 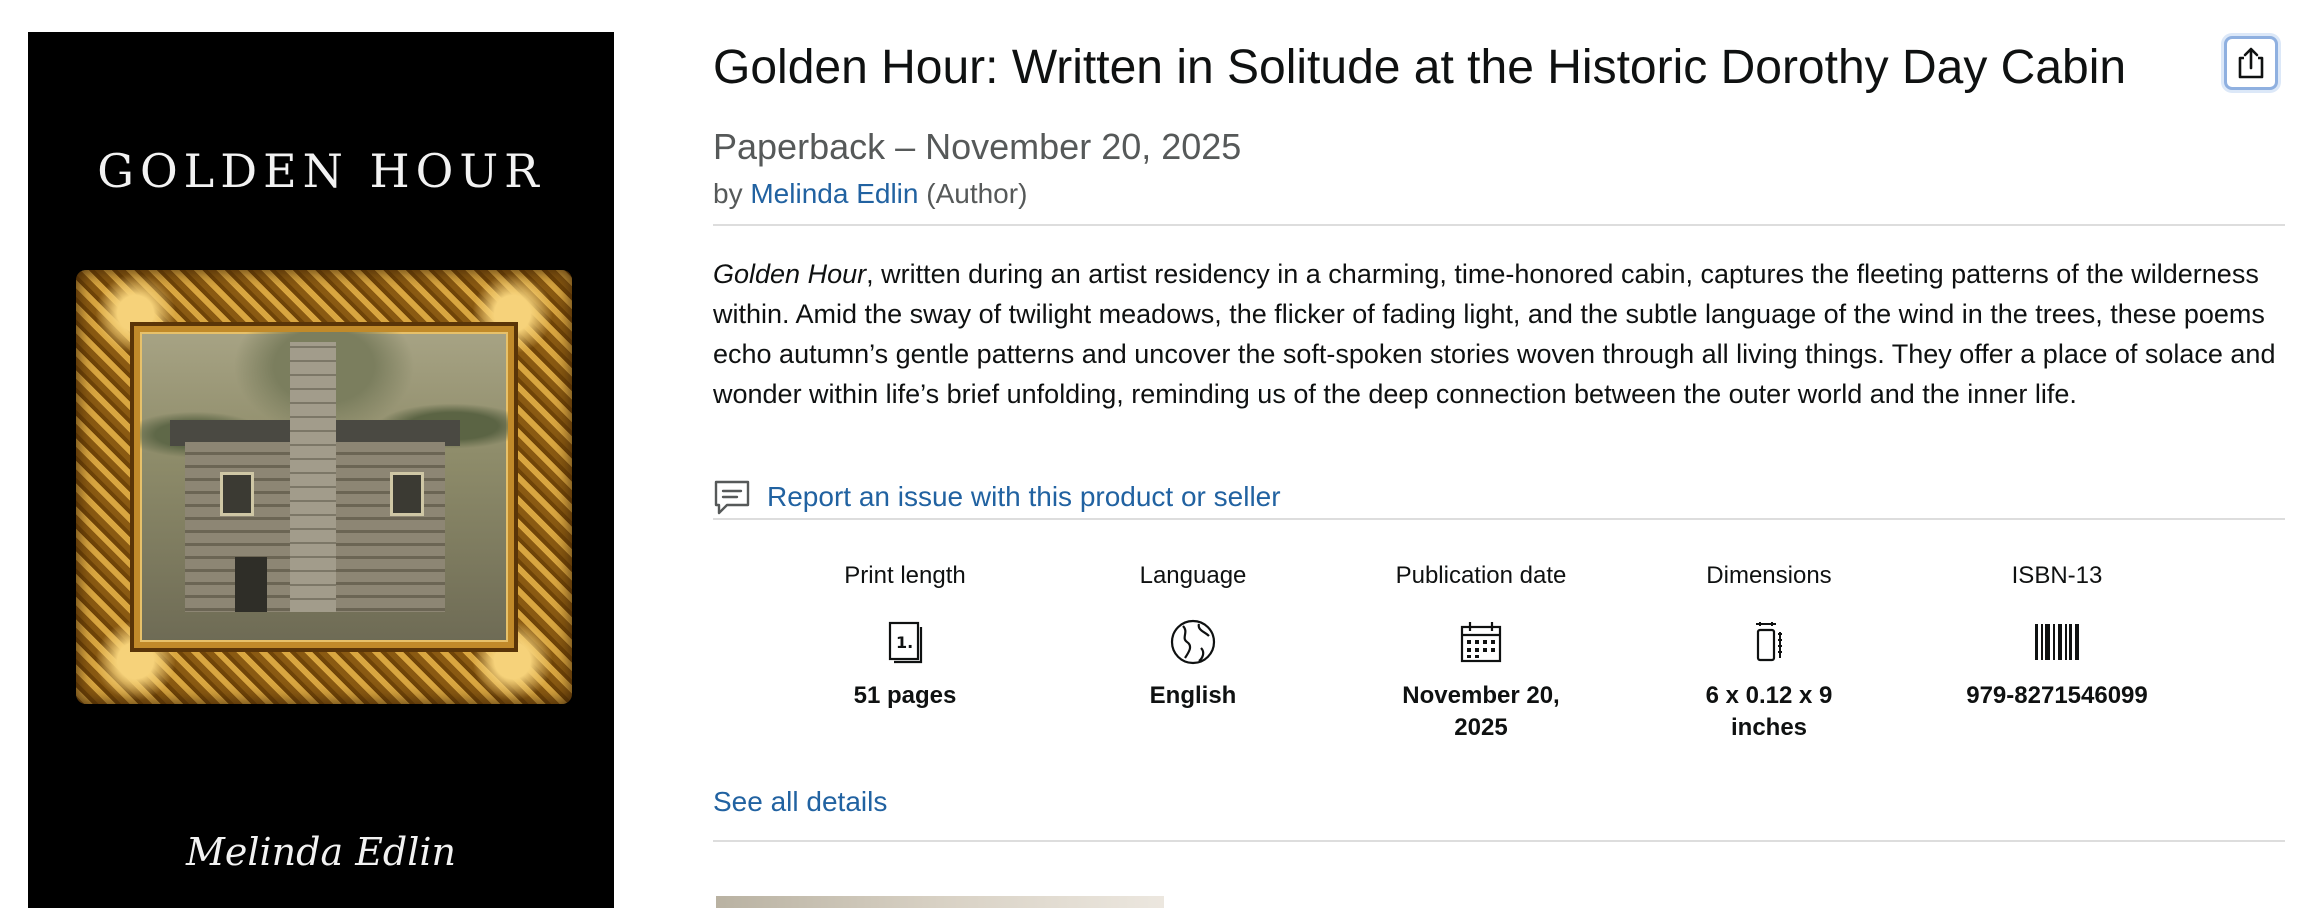 I want to click on detail-label: Publication date, so click(x=1481, y=575).